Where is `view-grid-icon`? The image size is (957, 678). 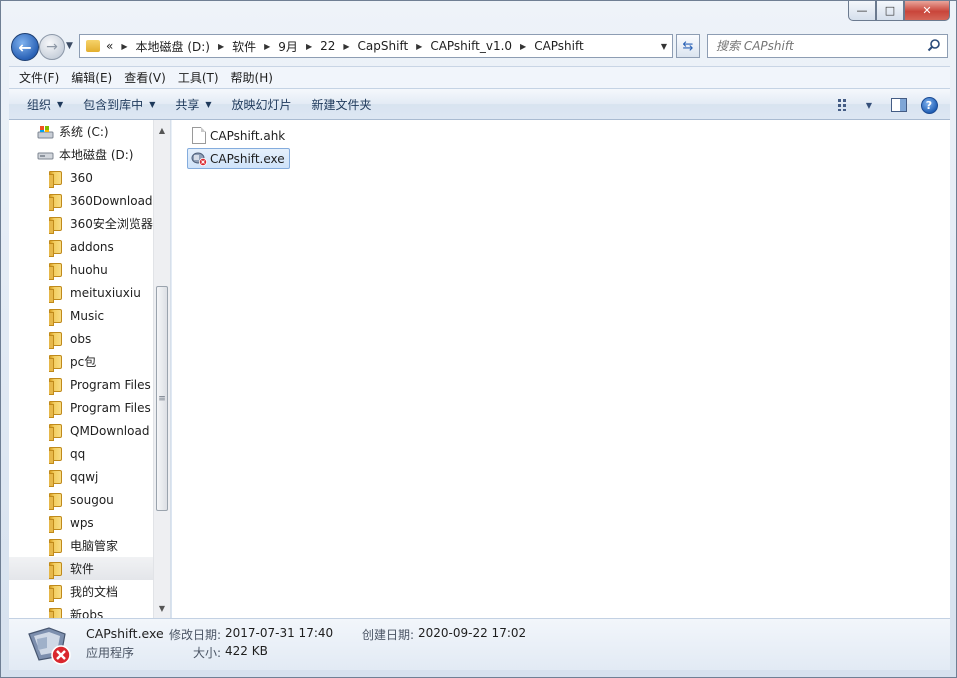 view-grid-icon is located at coordinates (842, 105).